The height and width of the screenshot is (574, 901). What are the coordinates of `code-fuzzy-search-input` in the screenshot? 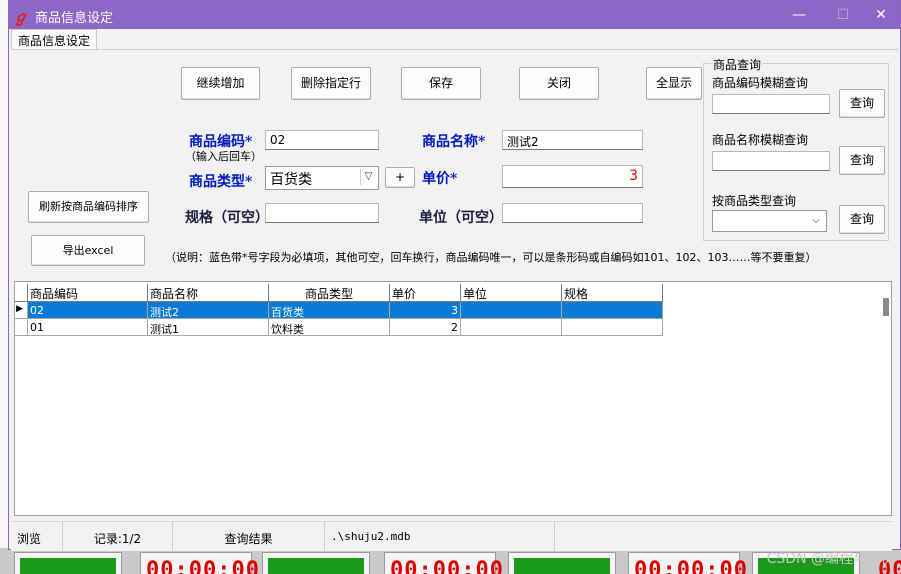 It's located at (771, 104).